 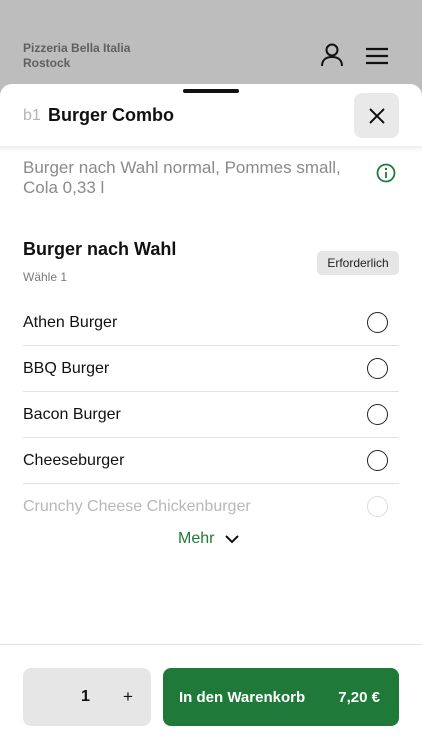 What do you see at coordinates (211, 644) in the screenshot?
I see `footer-divider` at bounding box center [211, 644].